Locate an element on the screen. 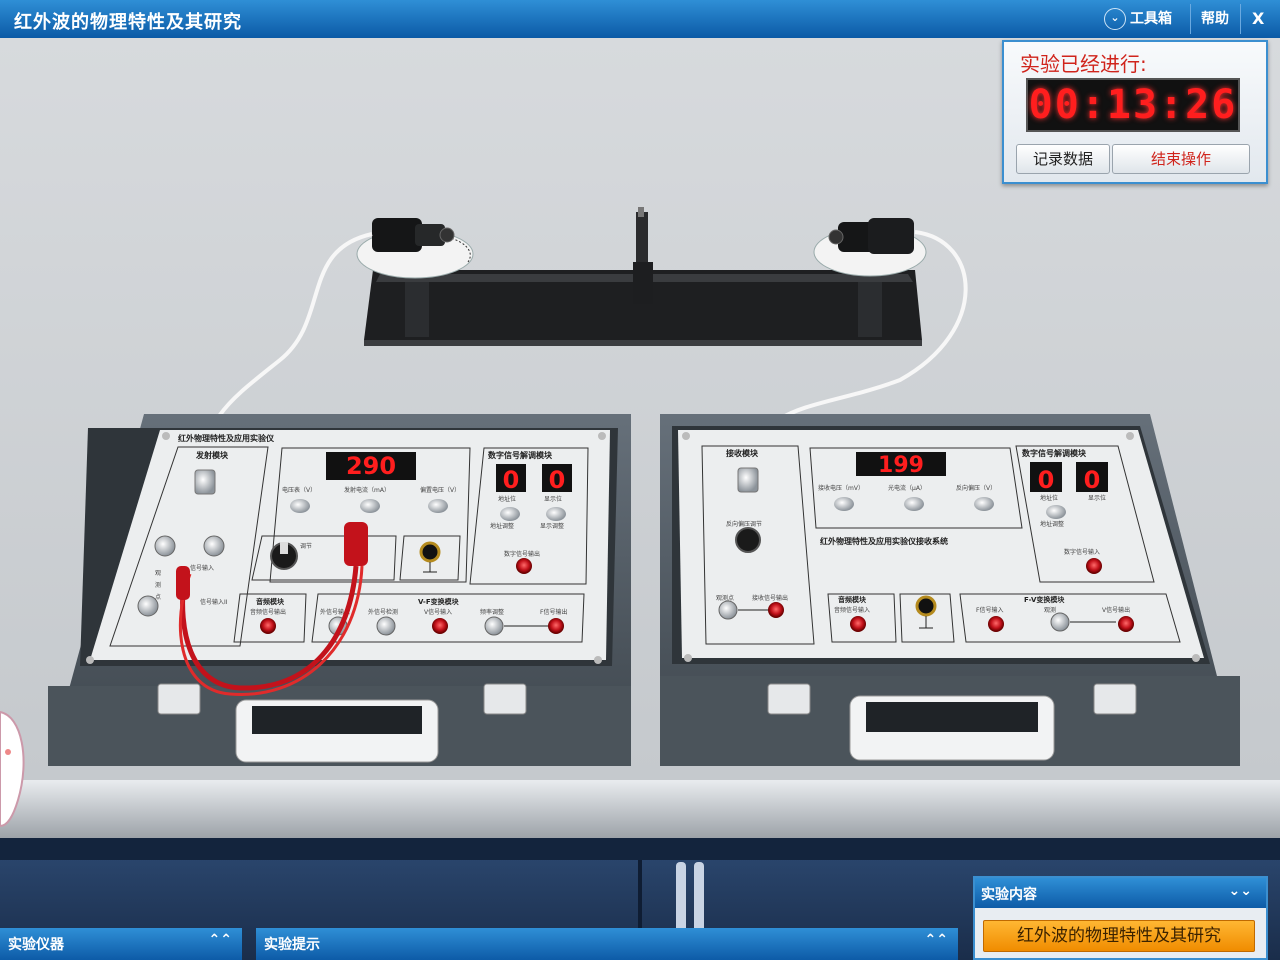  transmitter-display-value: 290 is located at coordinates (371, 466).